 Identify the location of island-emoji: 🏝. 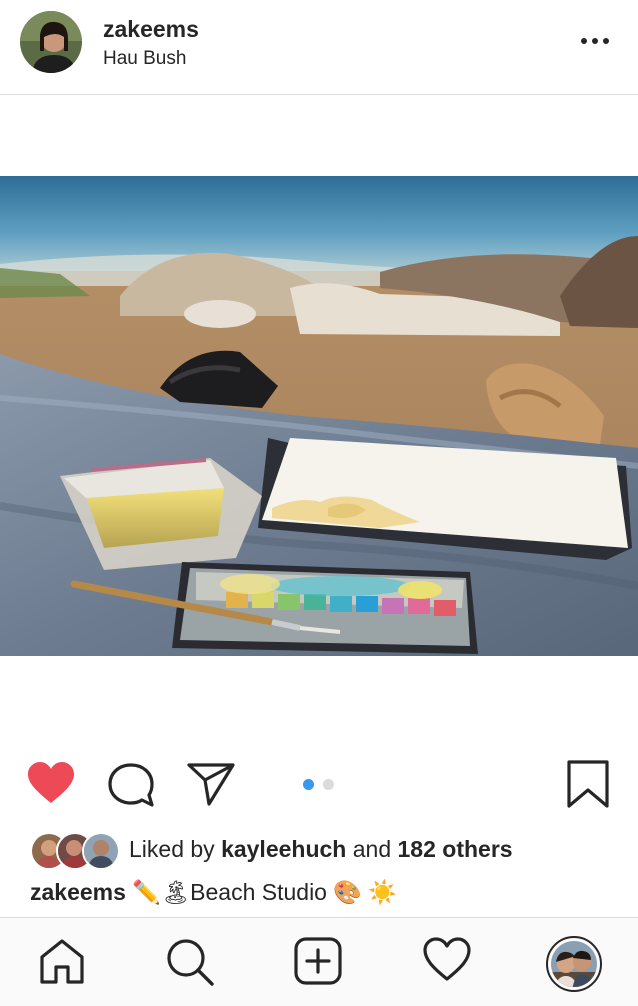
(175, 893).